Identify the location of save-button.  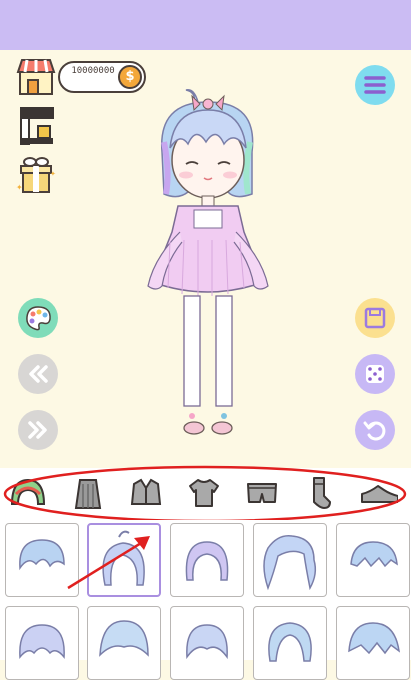
(375, 318).